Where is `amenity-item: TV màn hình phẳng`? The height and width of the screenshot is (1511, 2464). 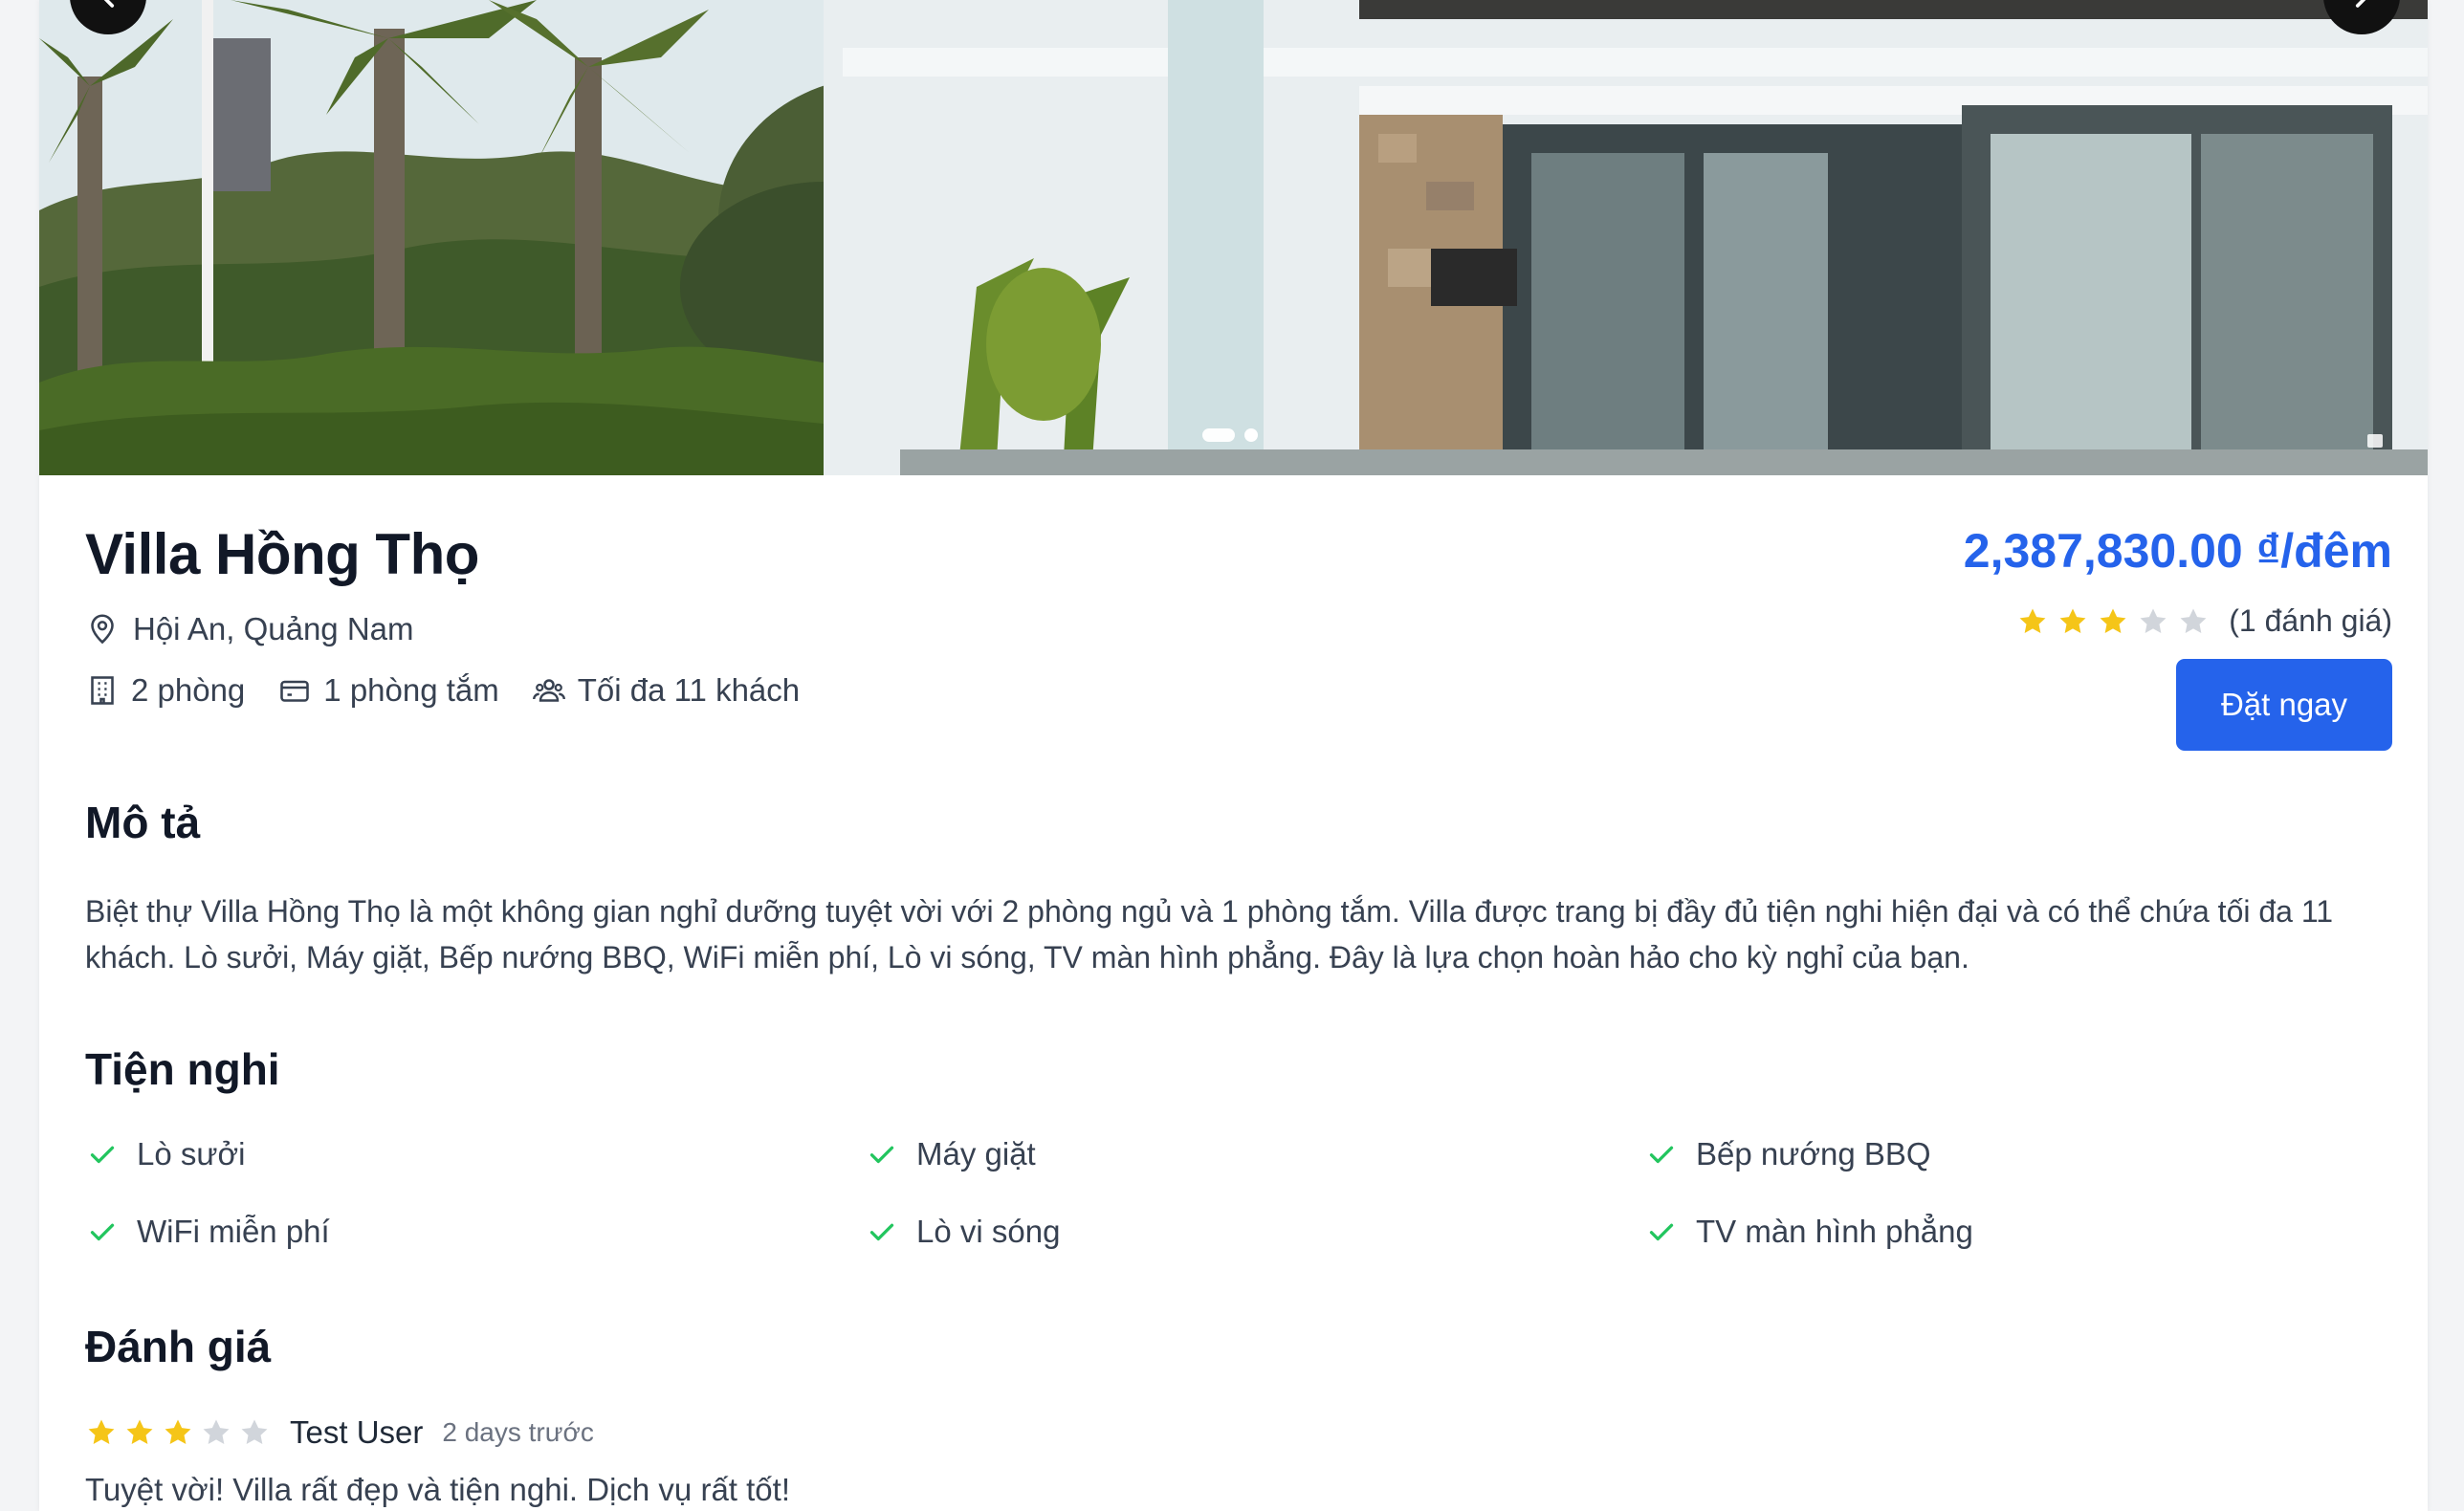
amenity-item: TV màn hình phẳng is located at coordinates (2018, 1232).